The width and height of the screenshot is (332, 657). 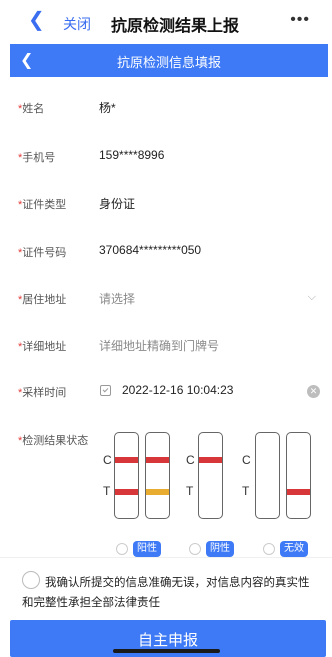 I want to click on home-indicator, so click(x=166, y=651).